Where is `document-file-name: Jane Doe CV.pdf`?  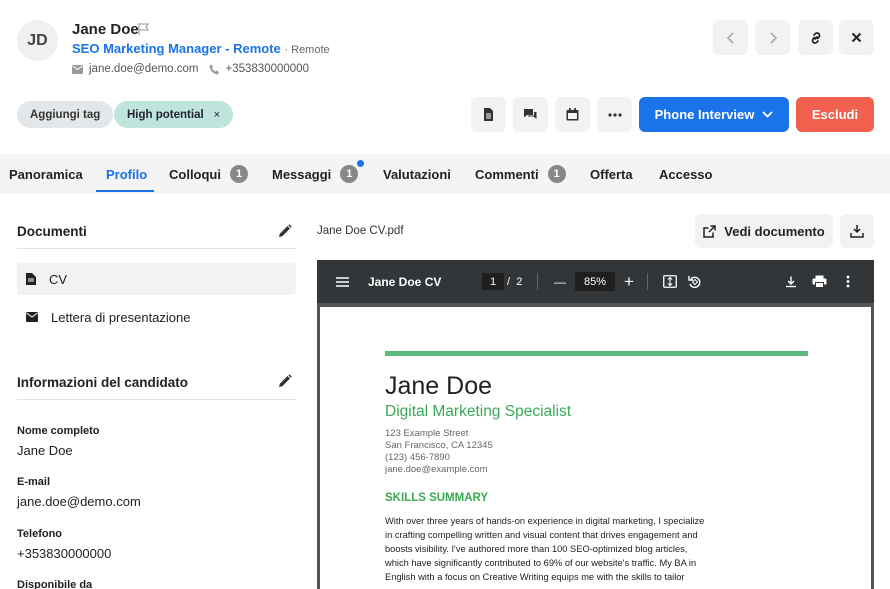 document-file-name: Jane Doe CV.pdf is located at coordinates (360, 231).